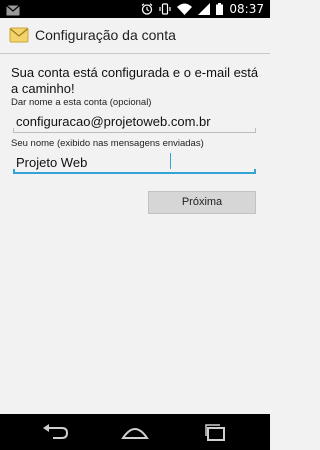  Describe the element at coordinates (136, 122) in the screenshot. I see `account-name-field` at that location.